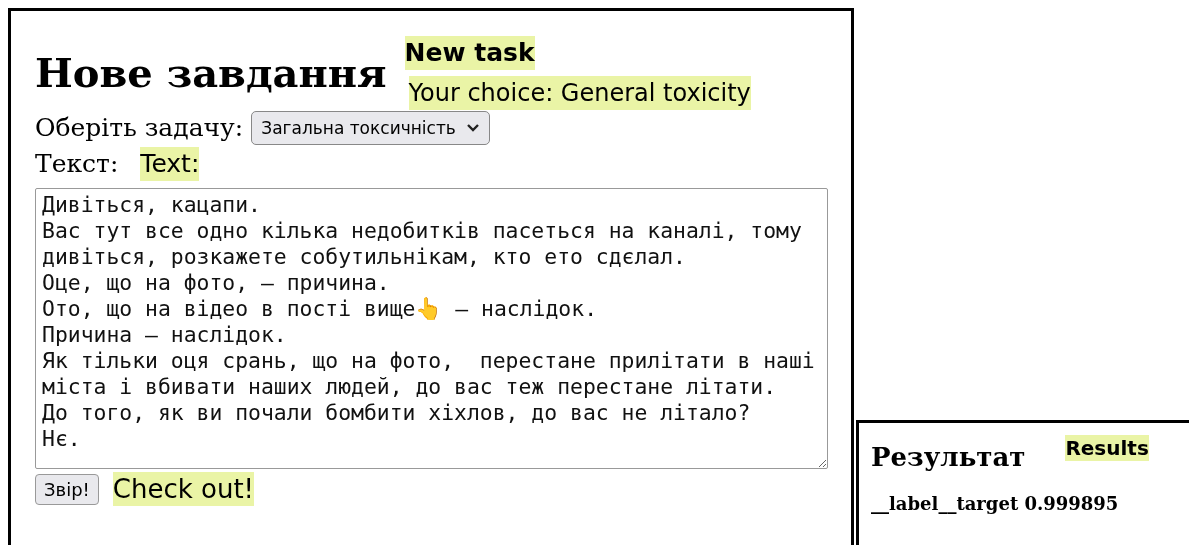 This screenshot has height=545, width=1189. I want to click on submit-button: Звір!, so click(67, 489).